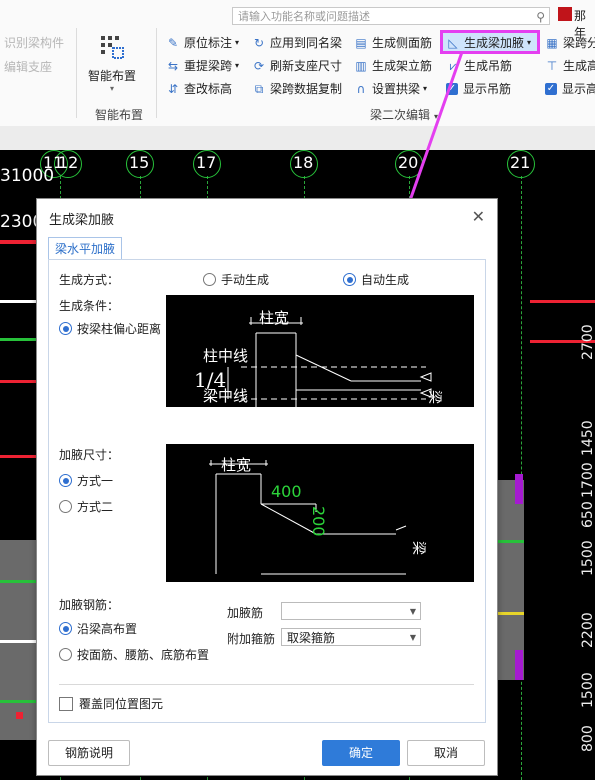 Image resolution: width=595 pixels, height=780 pixels. What do you see at coordinates (86, 506) in the screenshot?
I see `size-method2-radio: 方式二` at bounding box center [86, 506].